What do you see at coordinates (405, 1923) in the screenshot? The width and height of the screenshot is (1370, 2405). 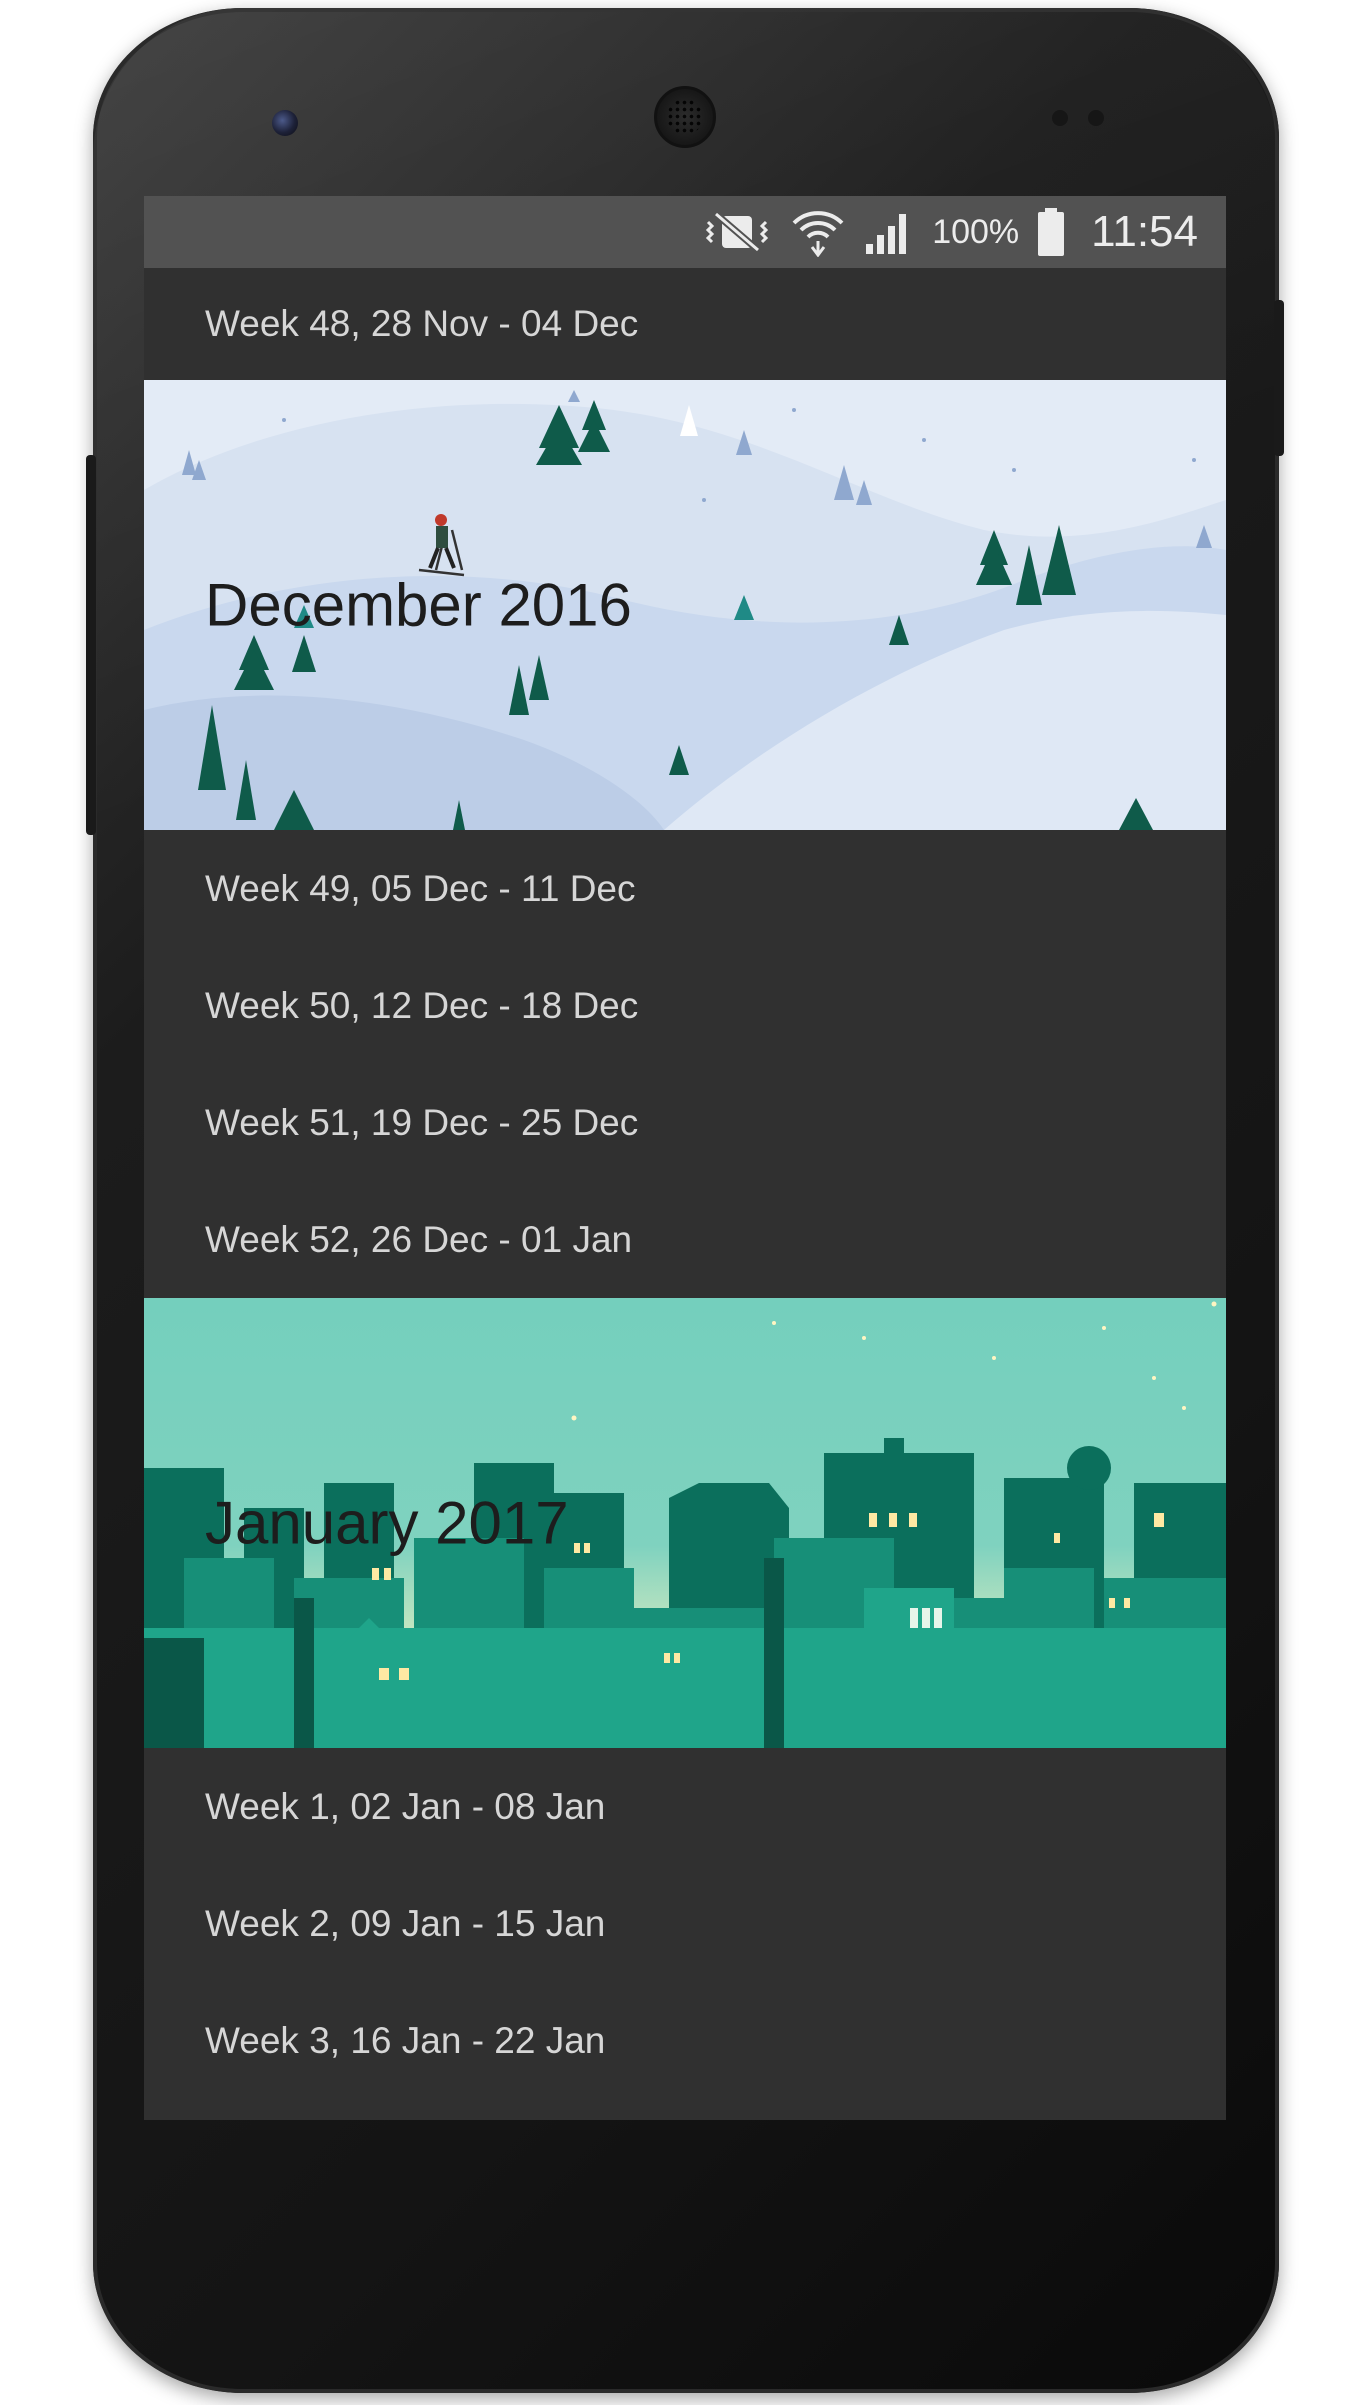 I see `week-label: Week 2, 09 Jan - 15 Jan` at bounding box center [405, 1923].